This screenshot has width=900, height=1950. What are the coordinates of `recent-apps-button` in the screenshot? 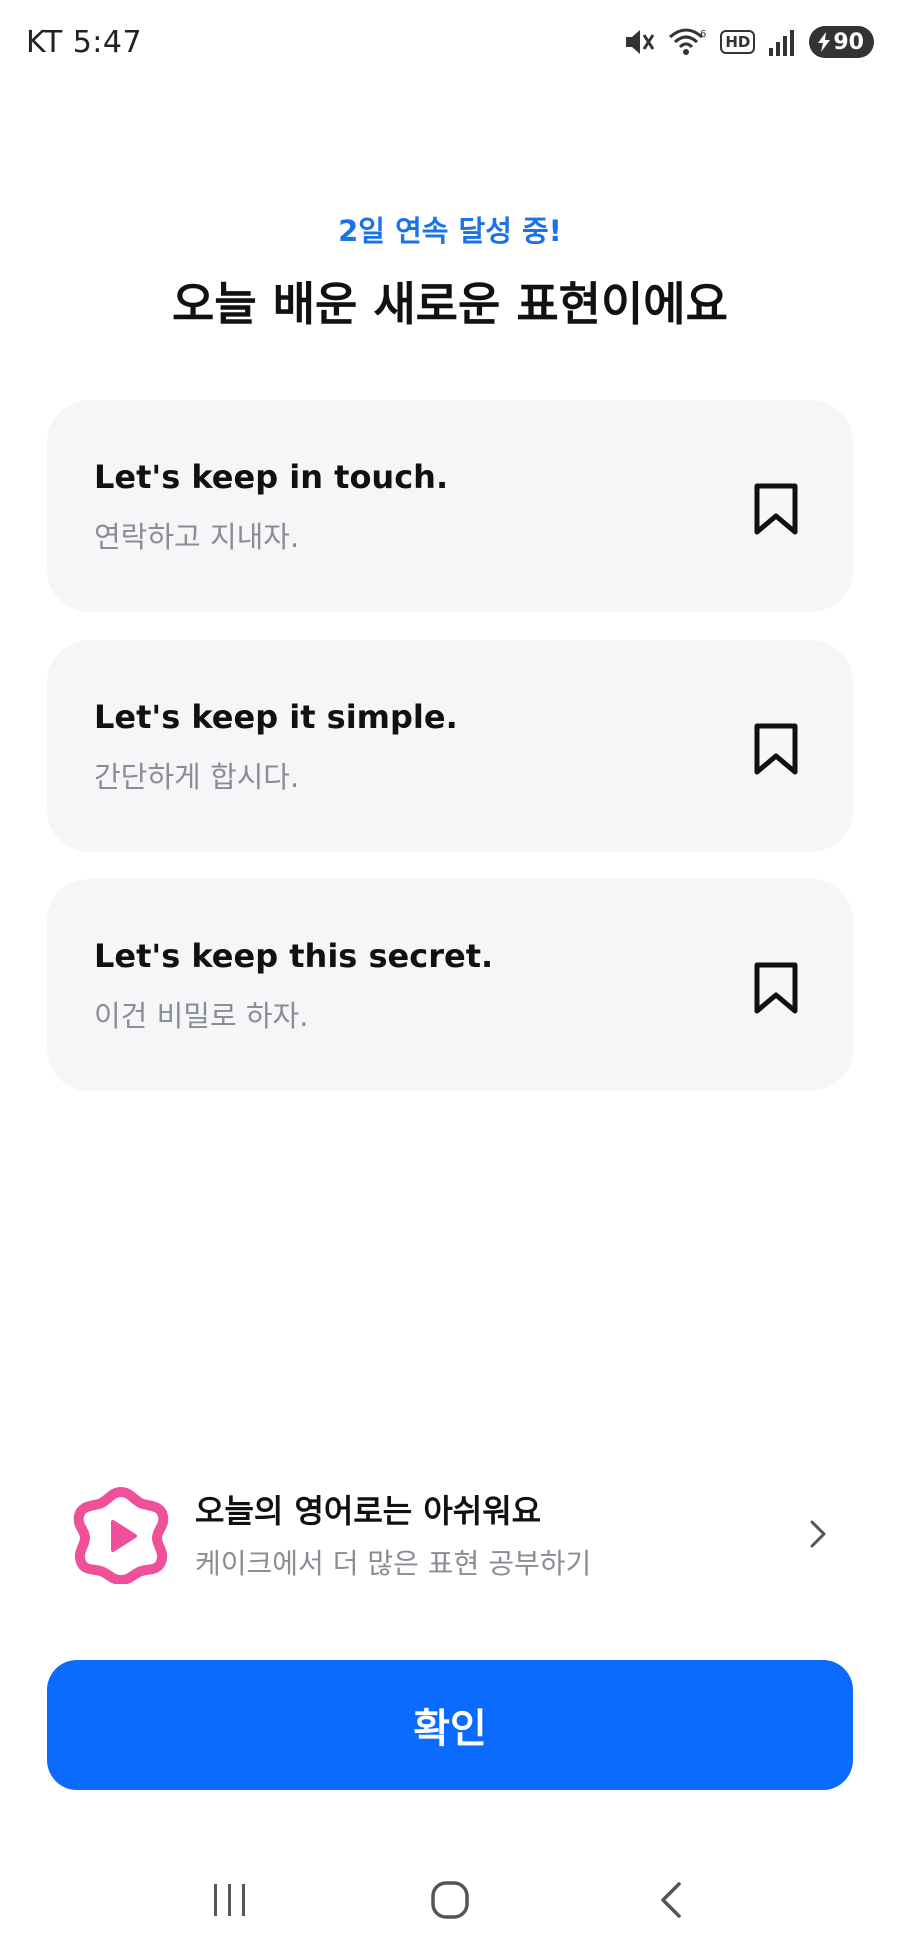 It's located at (230, 1900).